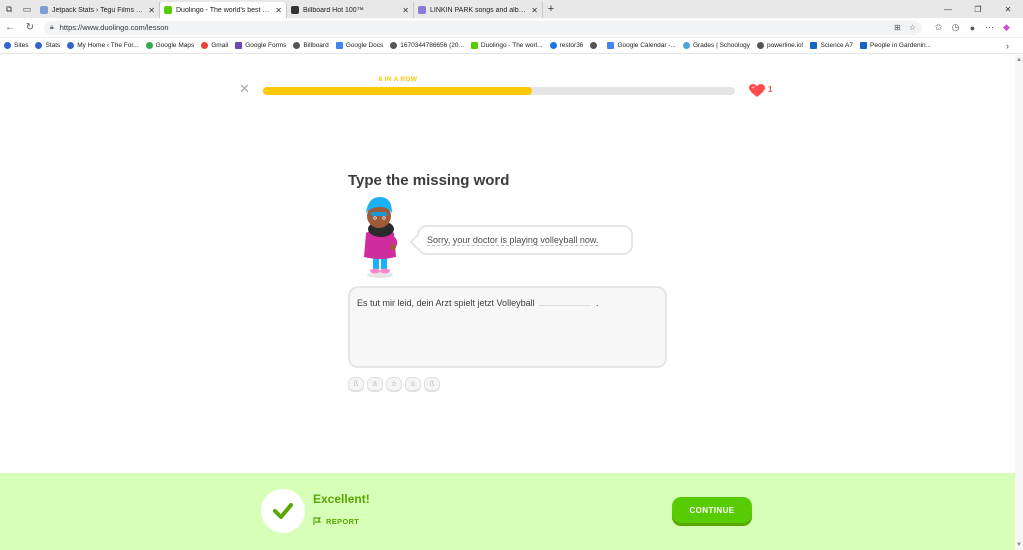 This screenshot has height=550, width=1023. Describe the element at coordinates (341, 499) in the screenshot. I see `feedback-title: Excellent!` at that location.